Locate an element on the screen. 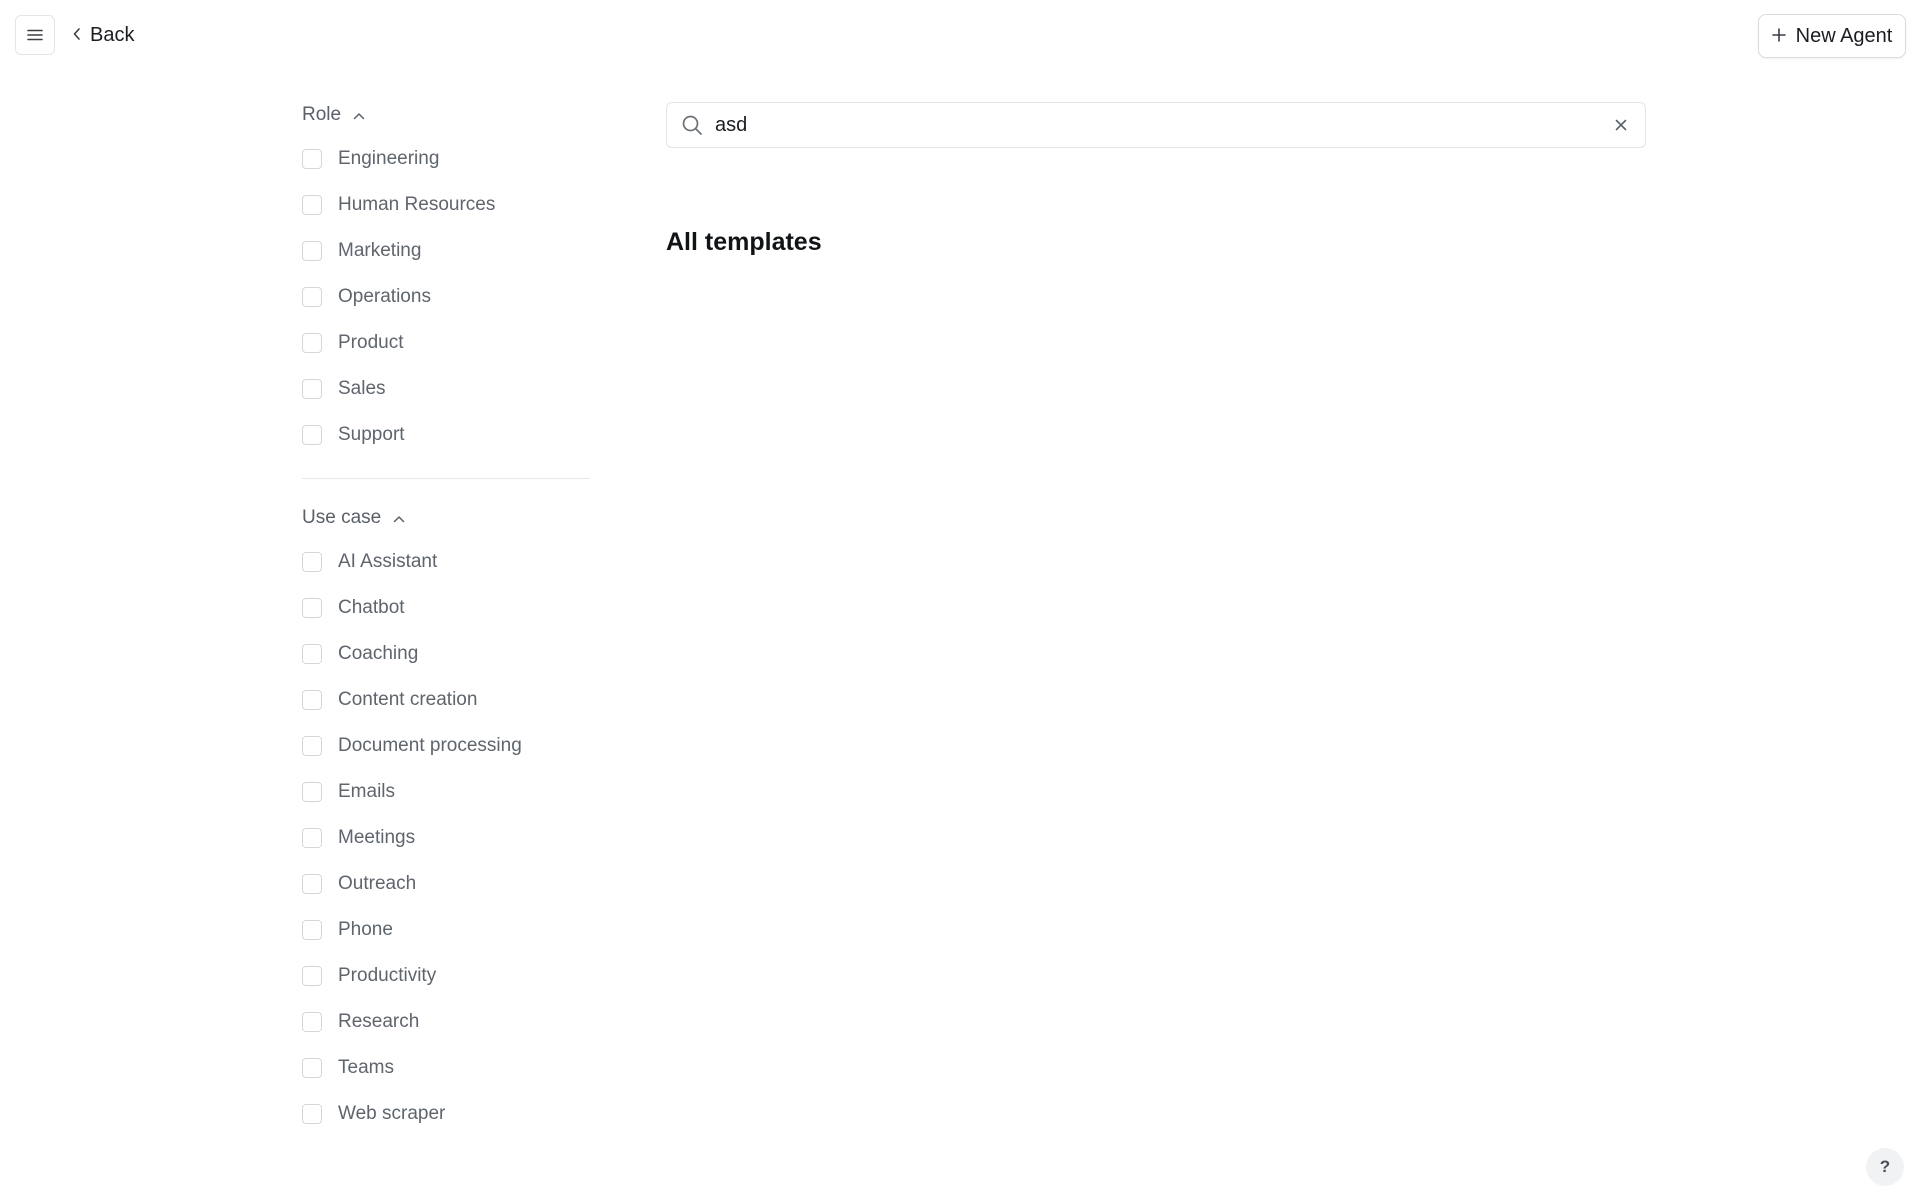 The image size is (1920, 1200). use-case-filter-option: AI Assistant is located at coordinates (446, 562).